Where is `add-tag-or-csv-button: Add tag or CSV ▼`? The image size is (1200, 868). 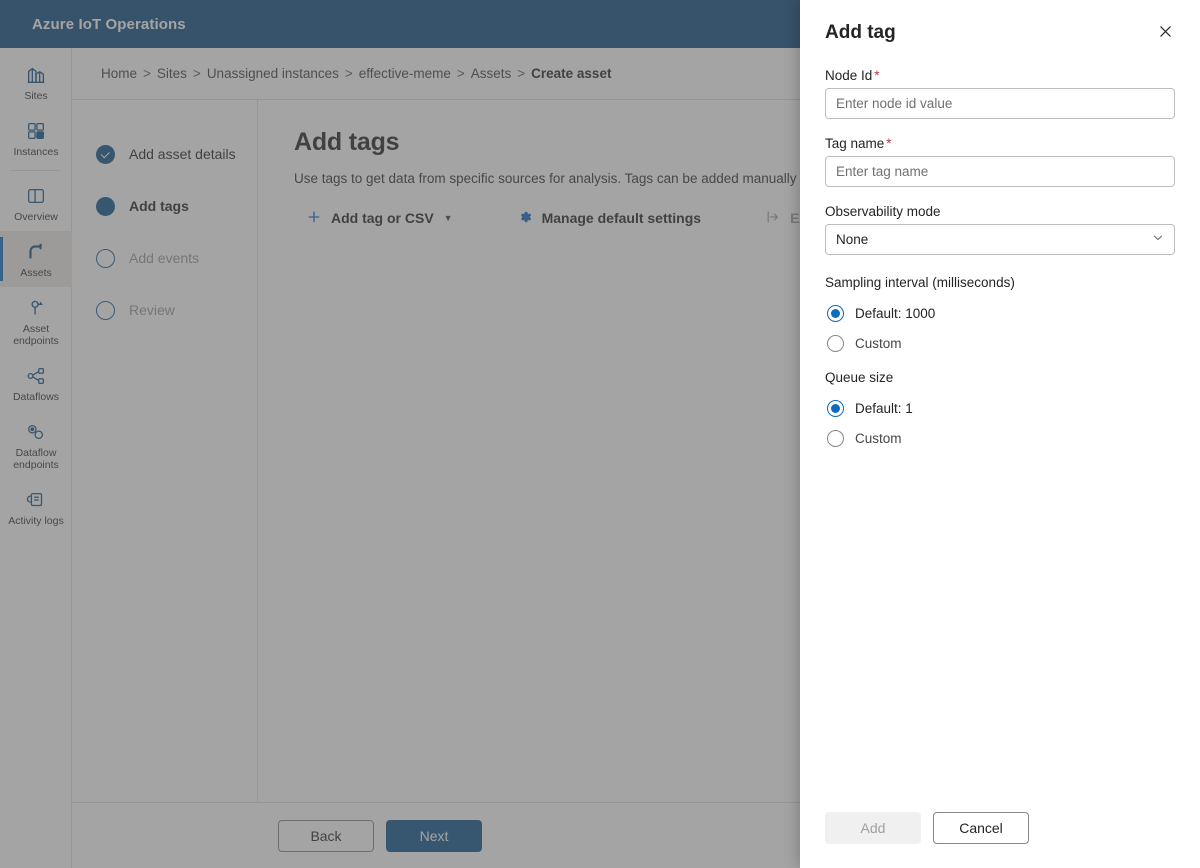 add-tag-or-csv-button: Add tag or CSV ▼ is located at coordinates (379, 218).